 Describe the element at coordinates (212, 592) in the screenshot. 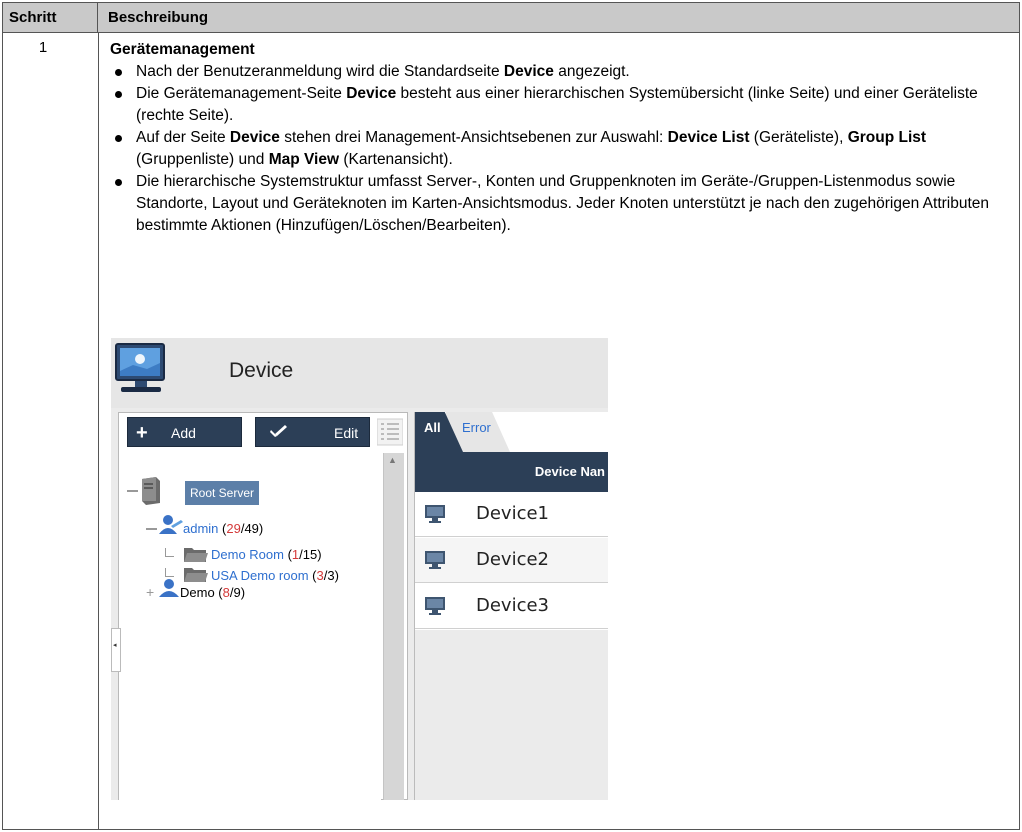

I see `tree-node-demo: Demo (8/9)` at that location.